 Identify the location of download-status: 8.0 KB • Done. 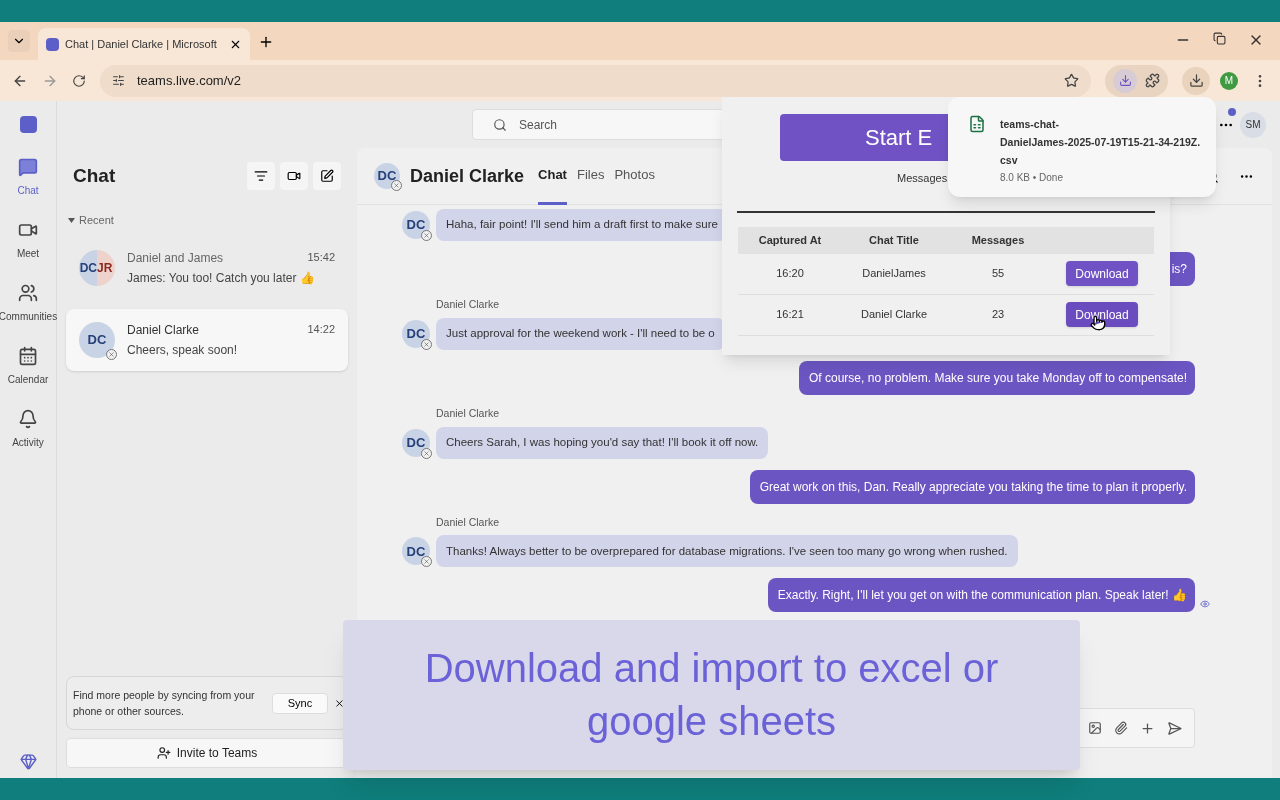
(1032, 178).